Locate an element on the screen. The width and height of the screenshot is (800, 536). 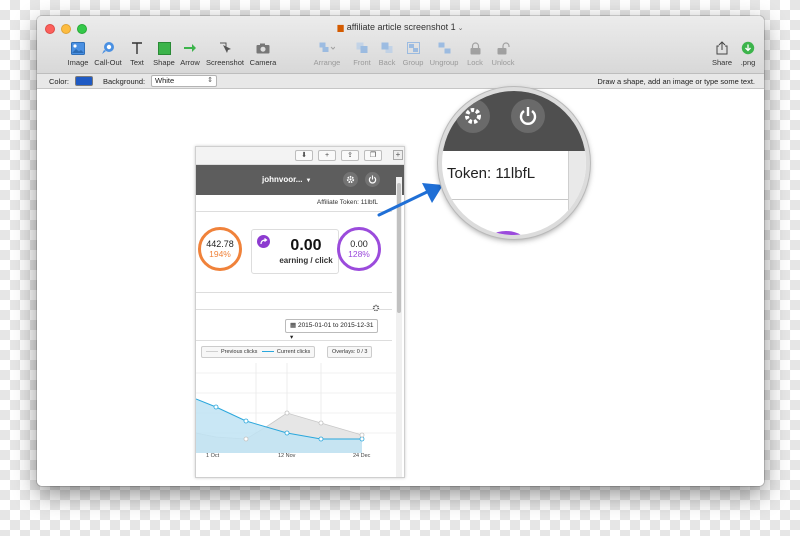
background-label: Background: is located at coordinates (124, 81).